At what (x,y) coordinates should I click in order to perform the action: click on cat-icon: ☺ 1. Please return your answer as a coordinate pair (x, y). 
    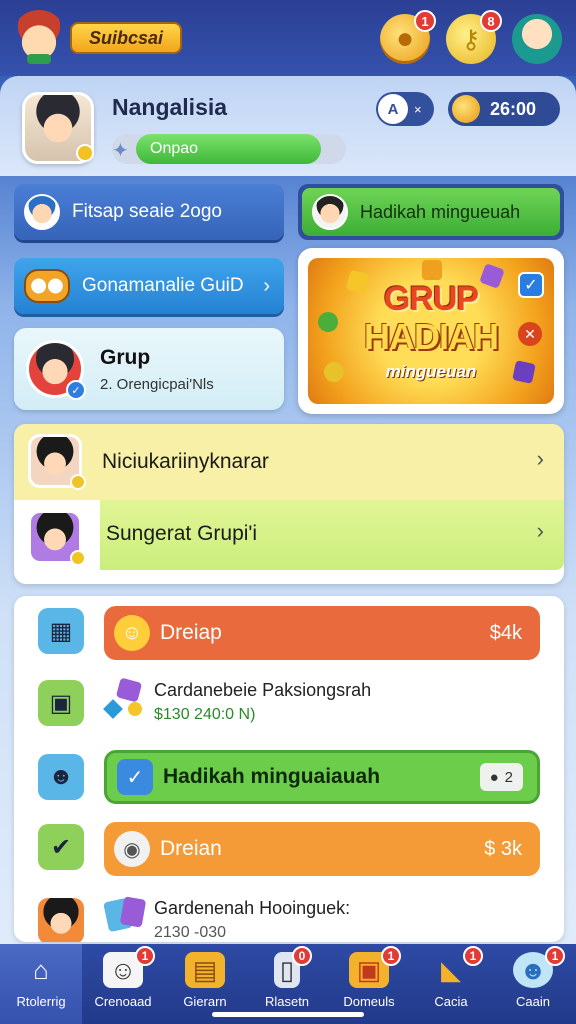
    Looking at the image, I should click on (129, 967).